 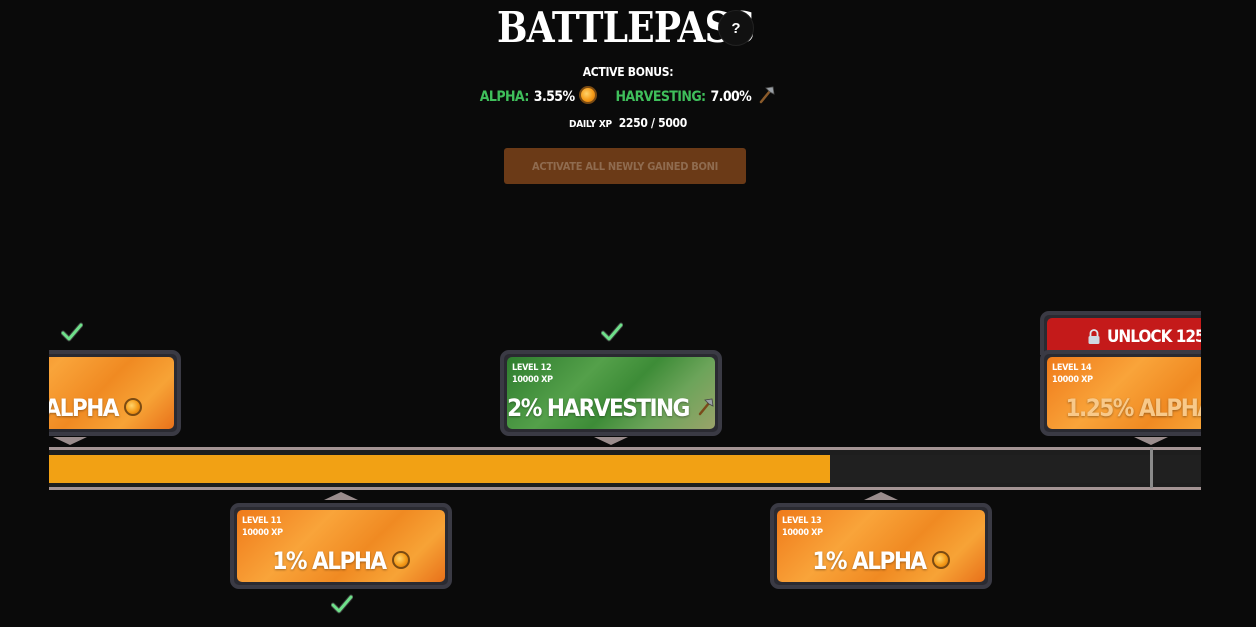 What do you see at coordinates (881, 546) in the screenshot?
I see `reward-card-level-13: LEVEL 13 10000 XP 1% ALPHA` at bounding box center [881, 546].